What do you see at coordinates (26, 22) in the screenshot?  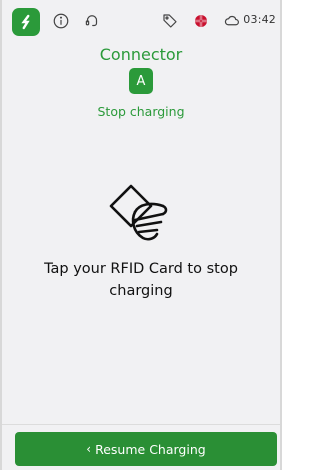 I see `brand-logo-icon` at bounding box center [26, 22].